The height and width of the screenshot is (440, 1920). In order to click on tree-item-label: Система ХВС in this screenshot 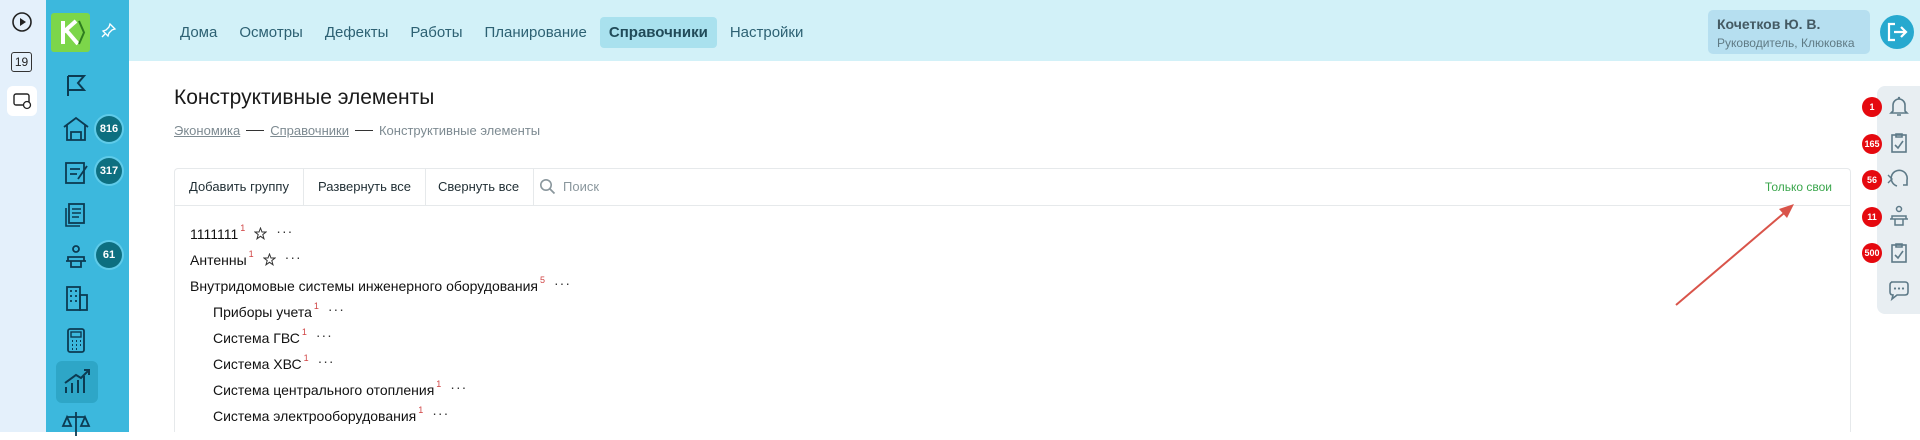, I will do `click(257, 364)`.